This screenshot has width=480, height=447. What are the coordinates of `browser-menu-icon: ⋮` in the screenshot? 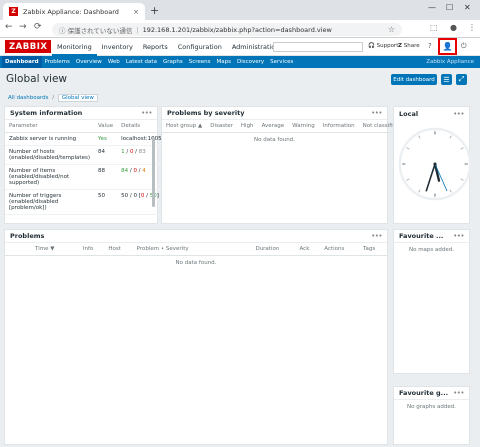 It's located at (472, 27).